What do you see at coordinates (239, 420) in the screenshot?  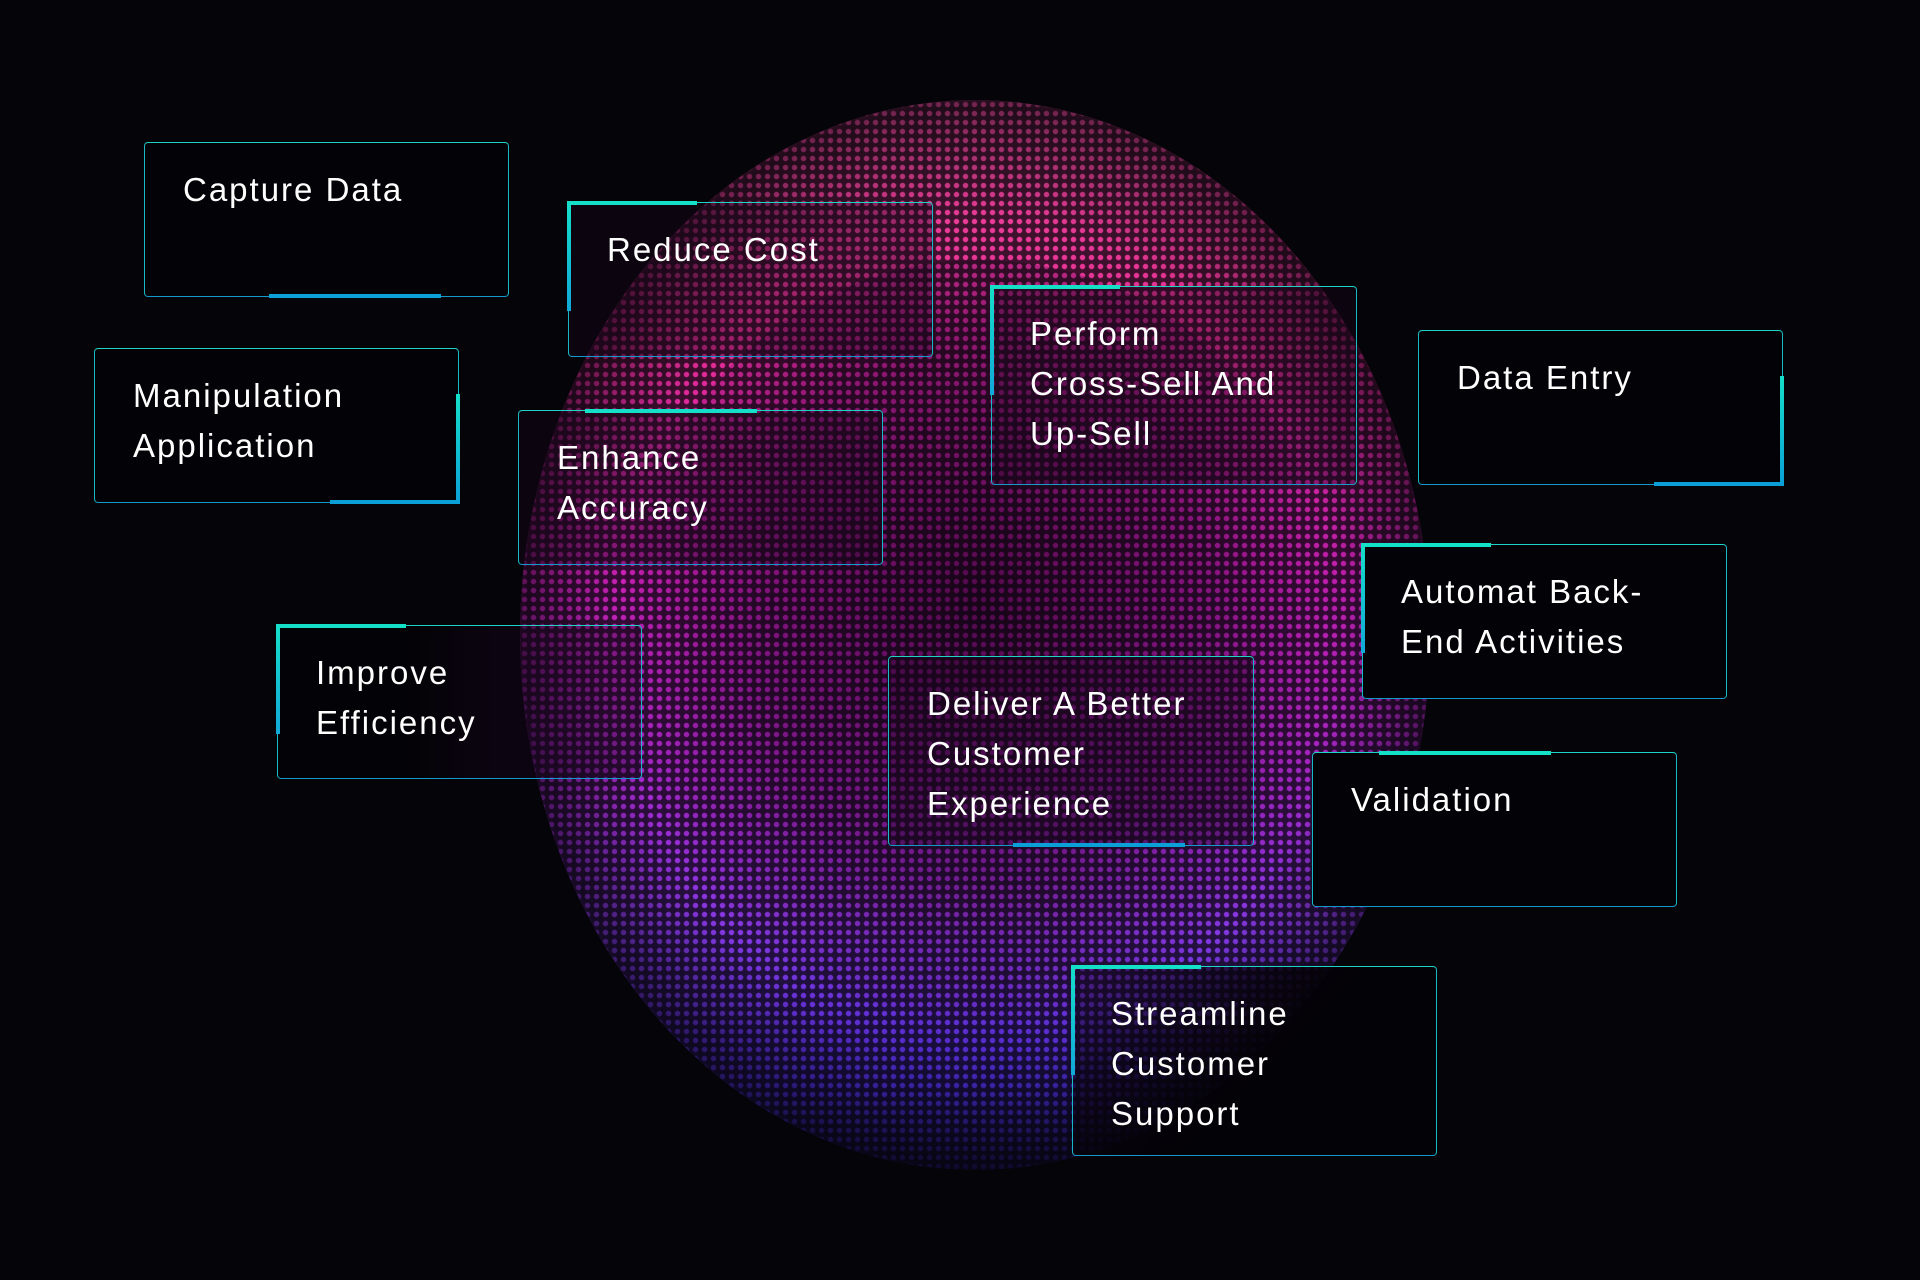 I see `card-label: Manipulation Application` at bounding box center [239, 420].